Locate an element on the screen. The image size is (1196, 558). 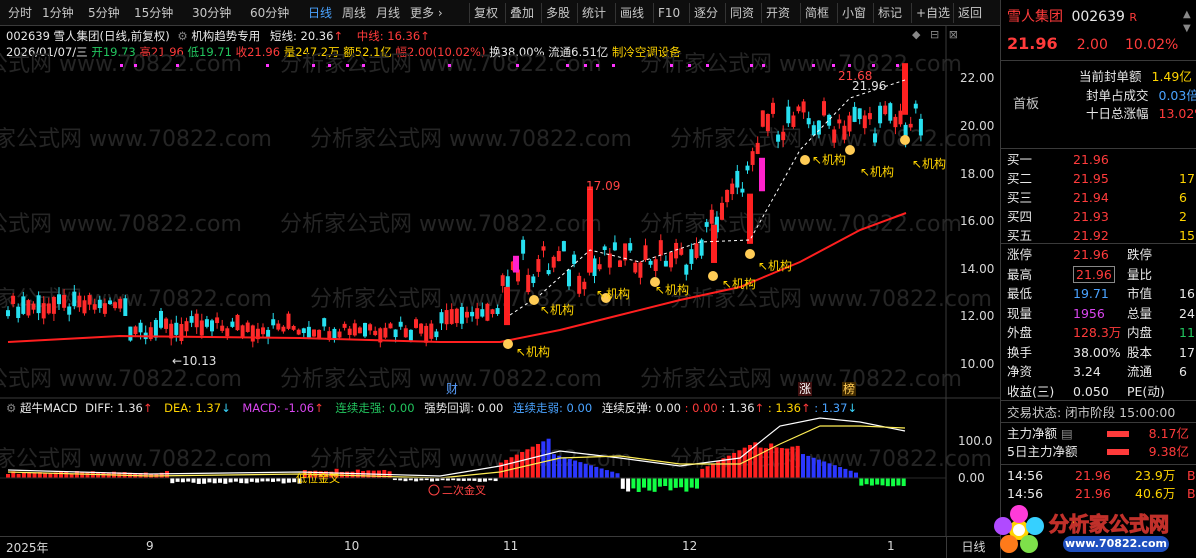
book-price: 21.96 is located at coordinates (1091, 159).